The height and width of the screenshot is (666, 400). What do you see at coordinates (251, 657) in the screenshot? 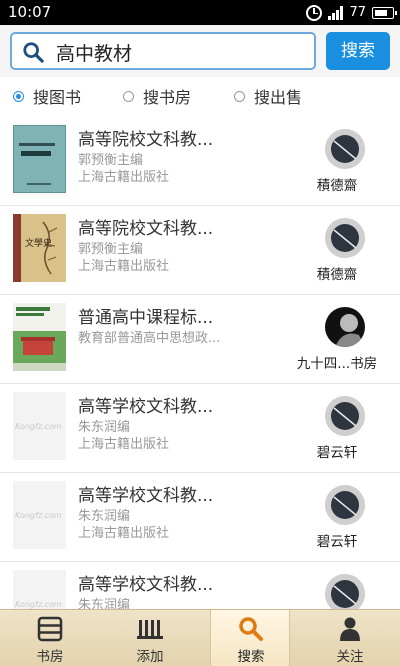
I see `nav-label: 搜索` at bounding box center [251, 657].